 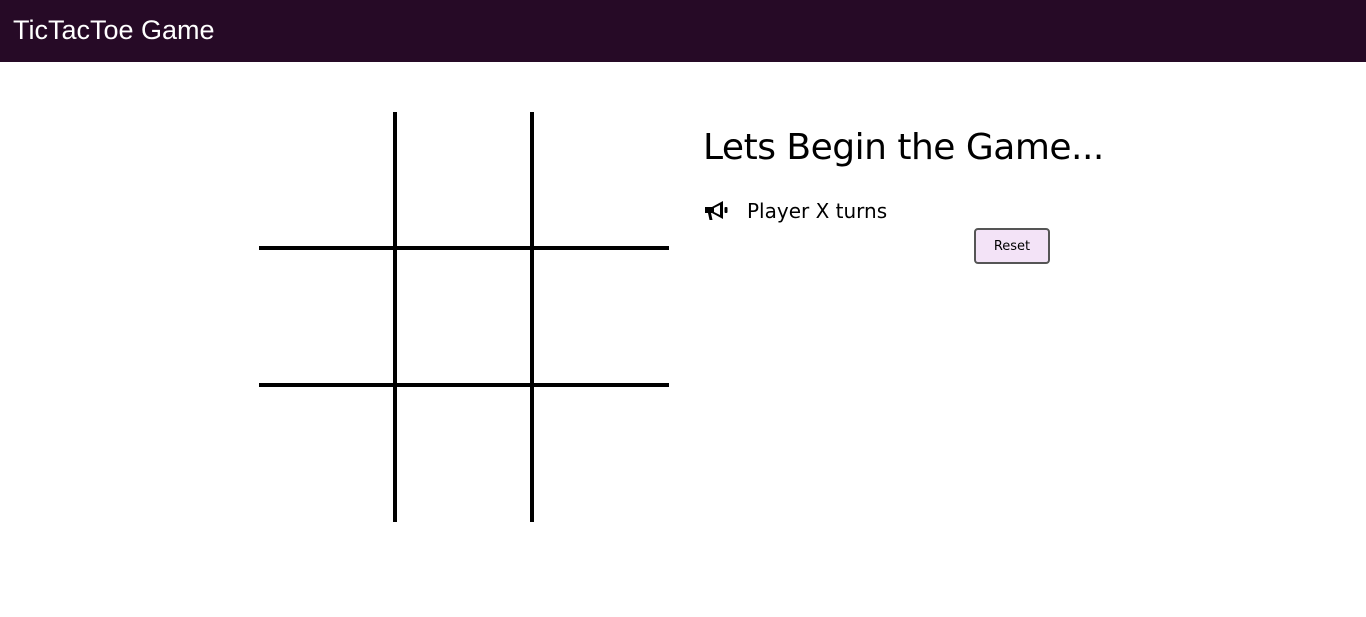 What do you see at coordinates (114, 30) in the screenshot?
I see `brand-title: TicTacToe Game` at bounding box center [114, 30].